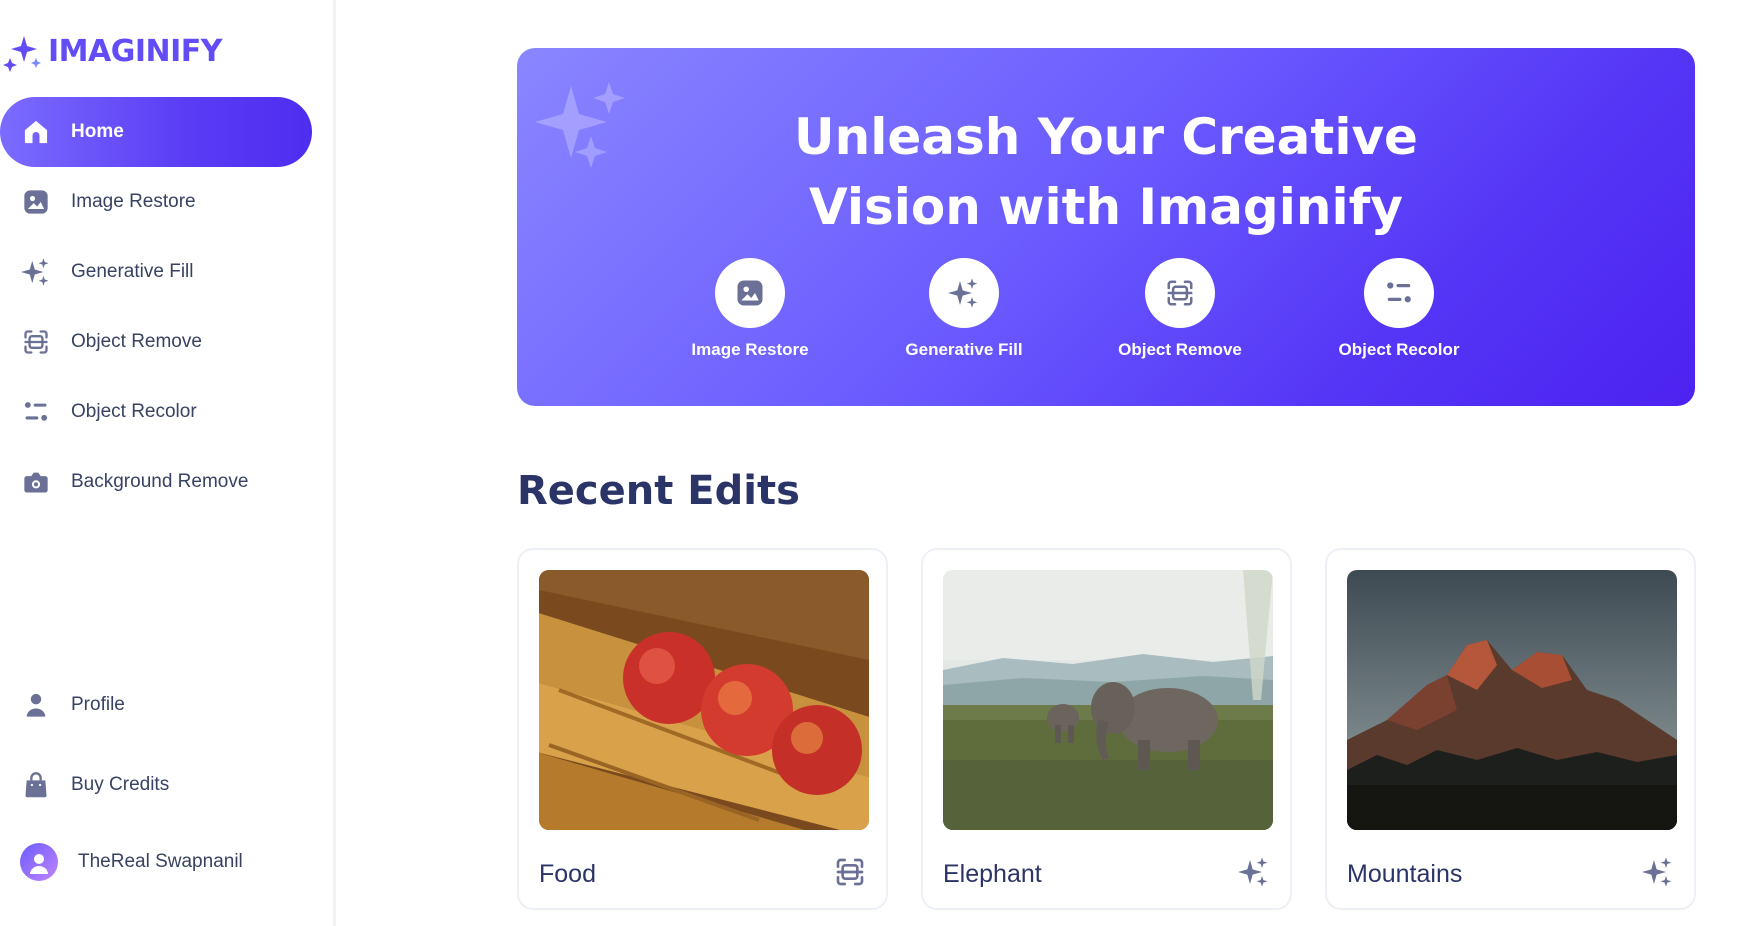 The width and height of the screenshot is (1738, 926). What do you see at coordinates (156, 132) in the screenshot?
I see `sidebar-item-home: Home` at bounding box center [156, 132].